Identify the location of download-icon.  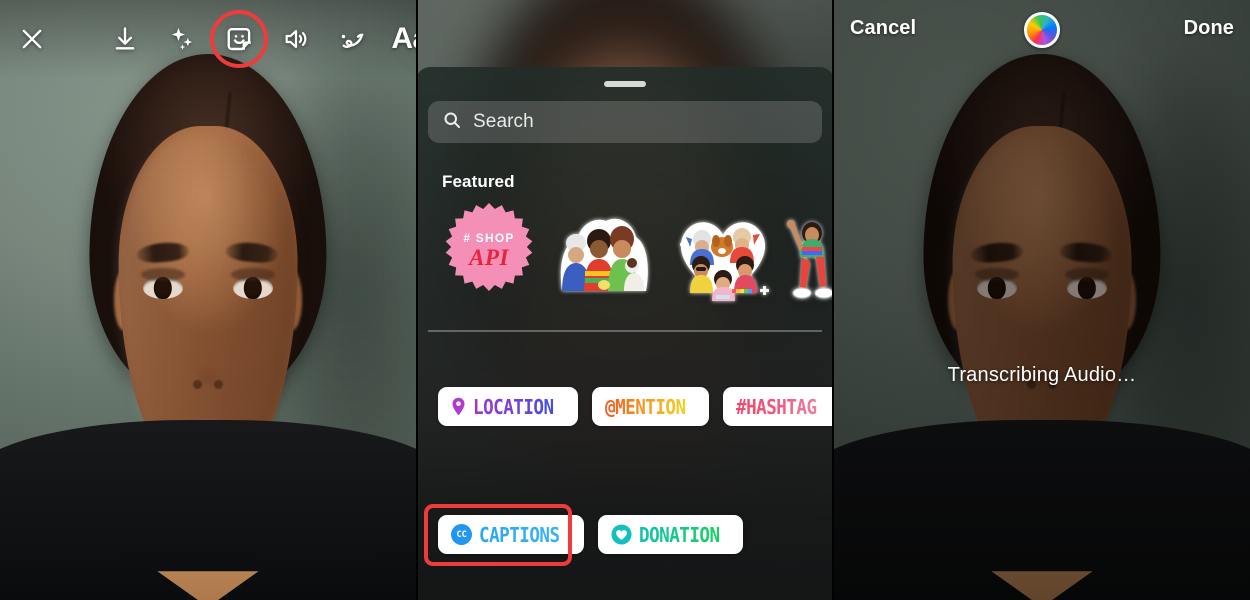
(125, 39).